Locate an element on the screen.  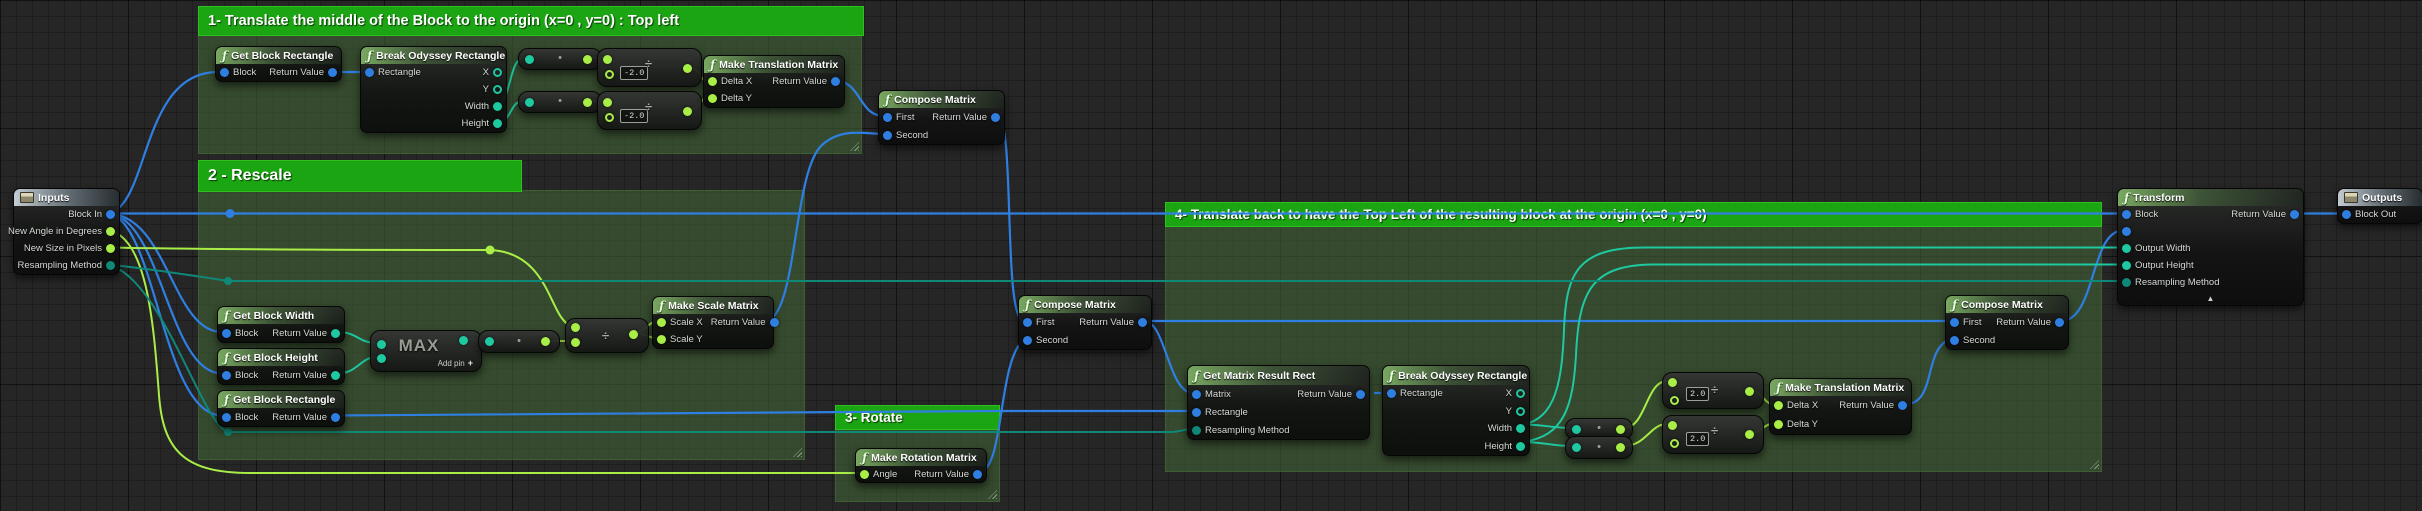
node-get-block-width: ƒ Get Block Width Block Return Value is located at coordinates (281, 324).